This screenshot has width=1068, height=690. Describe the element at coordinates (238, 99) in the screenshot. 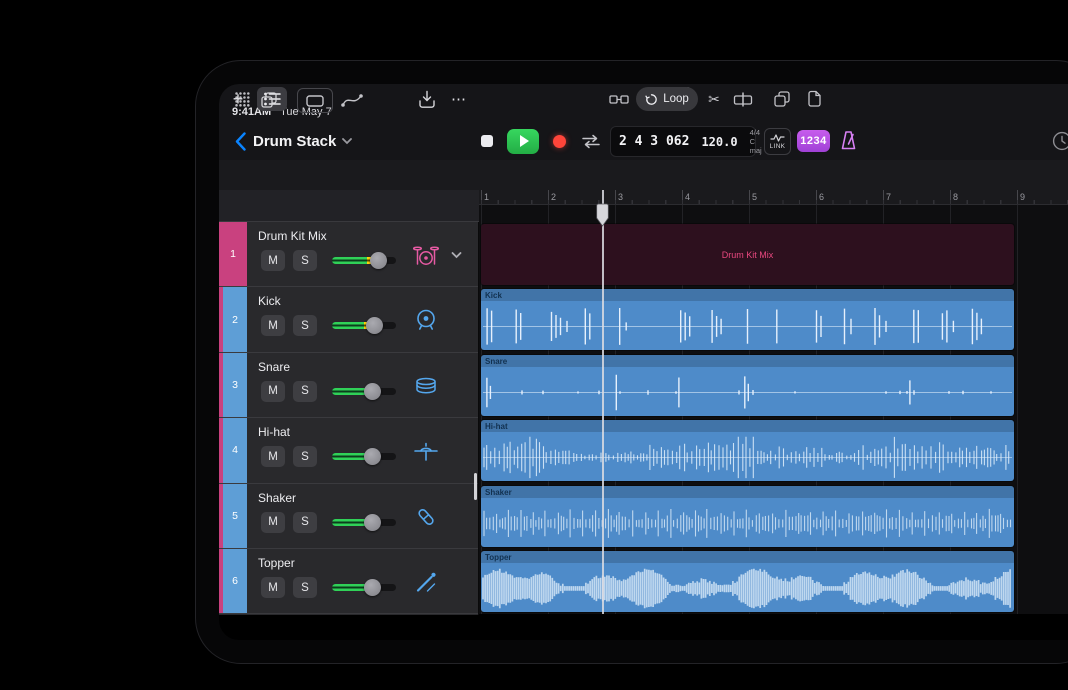

I see `add-track-button: +` at that location.